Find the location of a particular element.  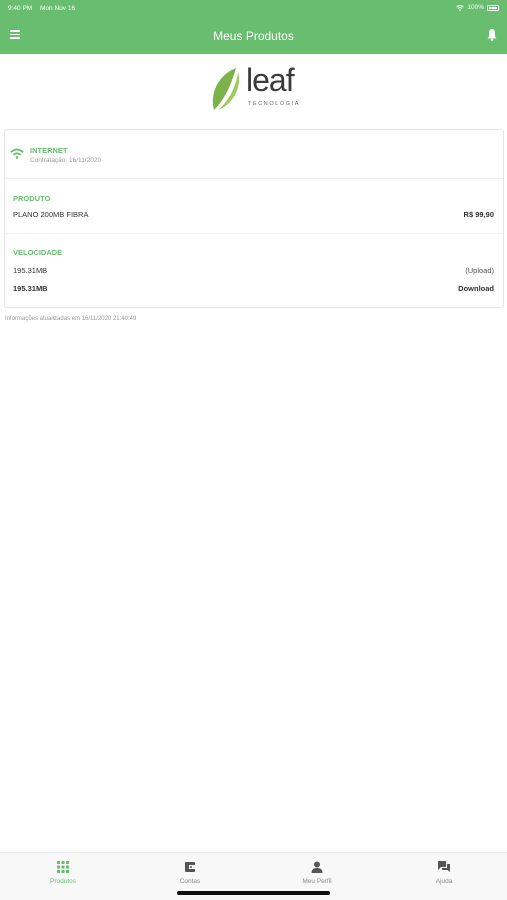

speed-section-title: VELOCIDADE is located at coordinates (38, 252).